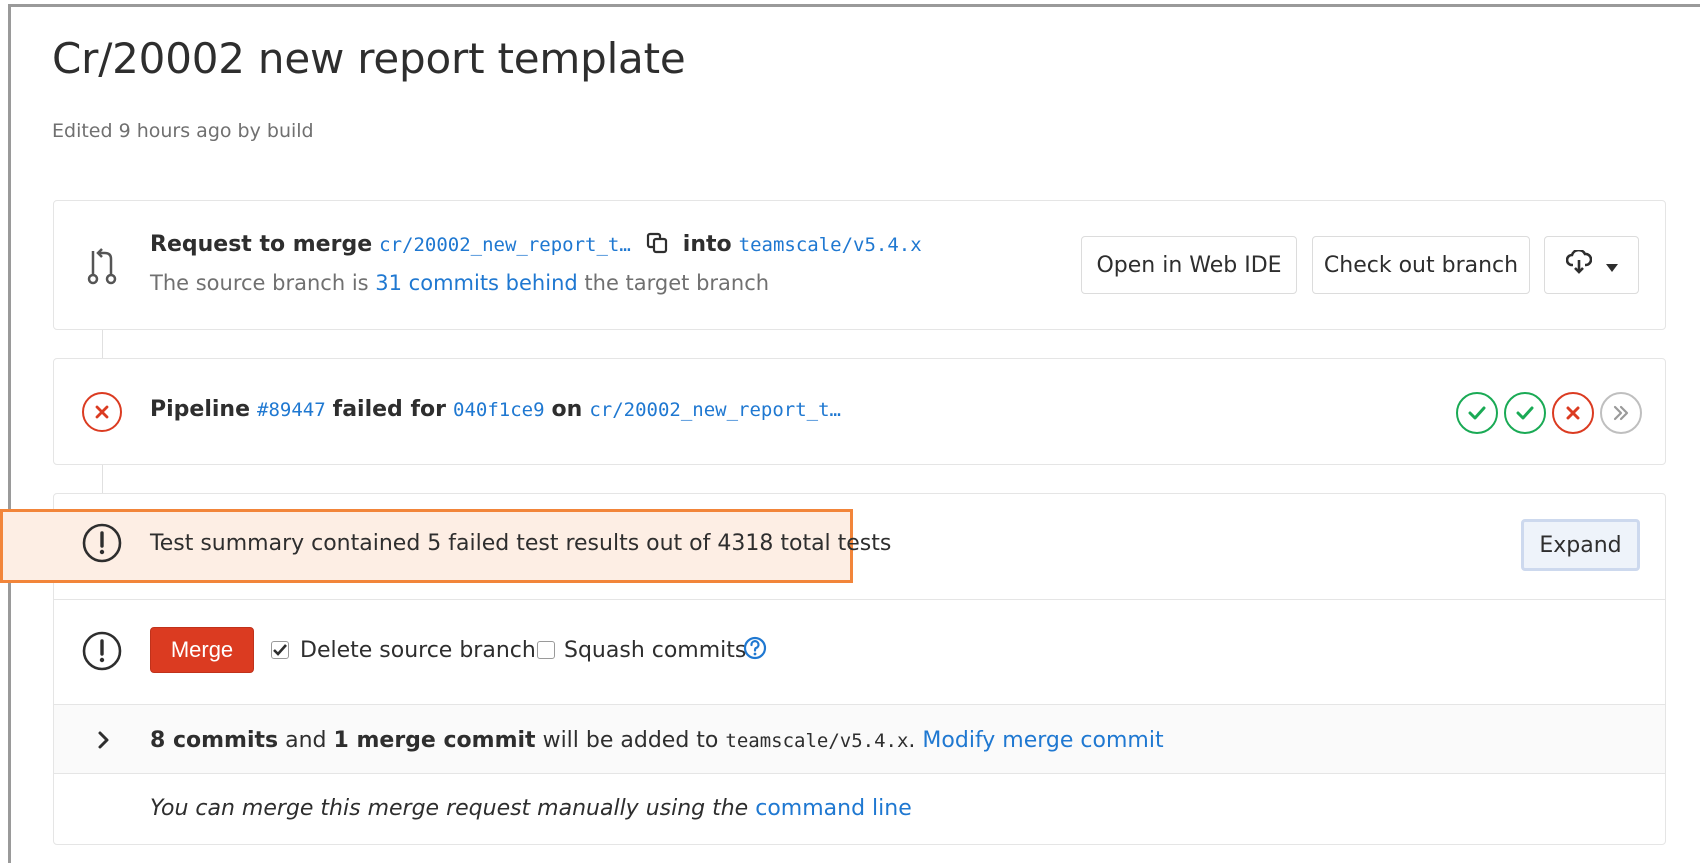 This screenshot has height=863, width=1700. Describe the element at coordinates (418, 650) in the screenshot. I see `delete-source-branch-label: Delete source branch` at that location.